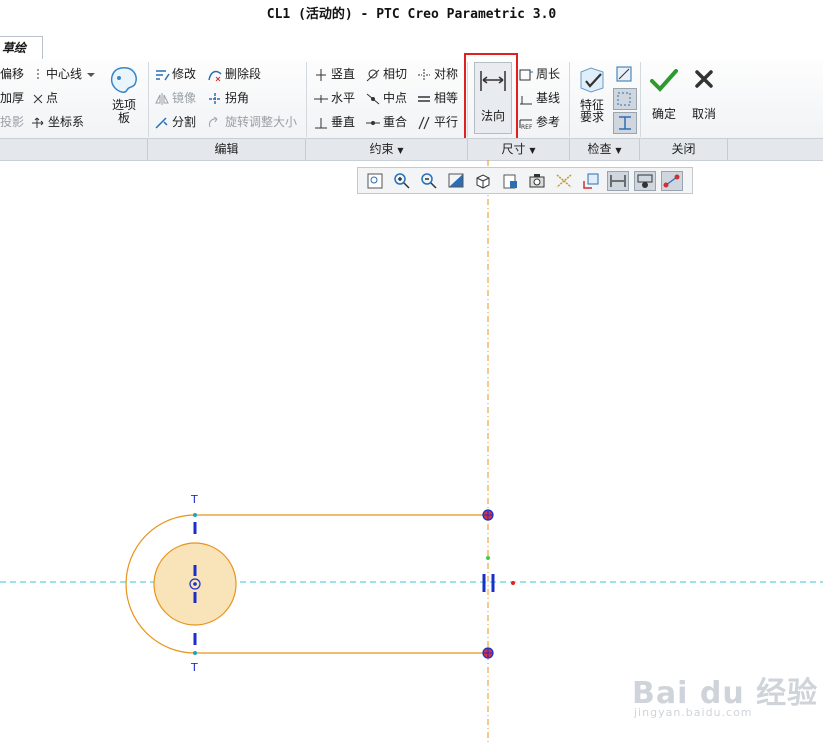 The image size is (823, 744). I want to click on highlight-open-ends-button, so click(625, 123).